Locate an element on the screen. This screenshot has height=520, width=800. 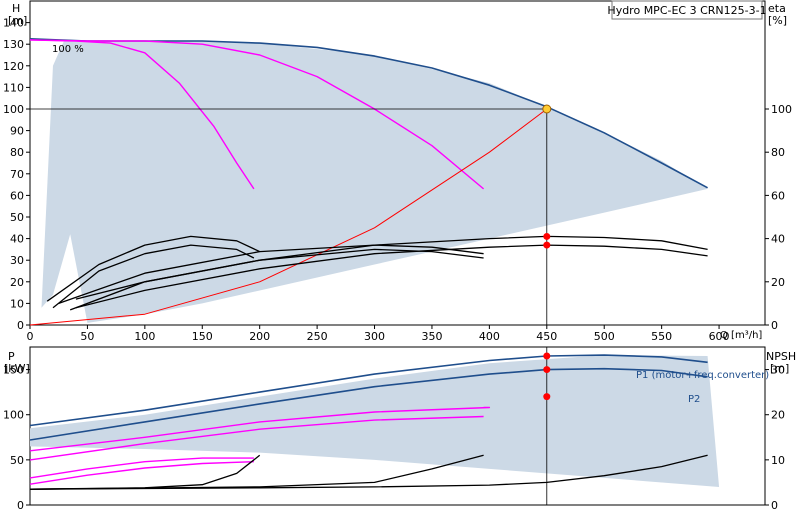
head-y-tick-label: 130 is located at coordinates (13, 44).